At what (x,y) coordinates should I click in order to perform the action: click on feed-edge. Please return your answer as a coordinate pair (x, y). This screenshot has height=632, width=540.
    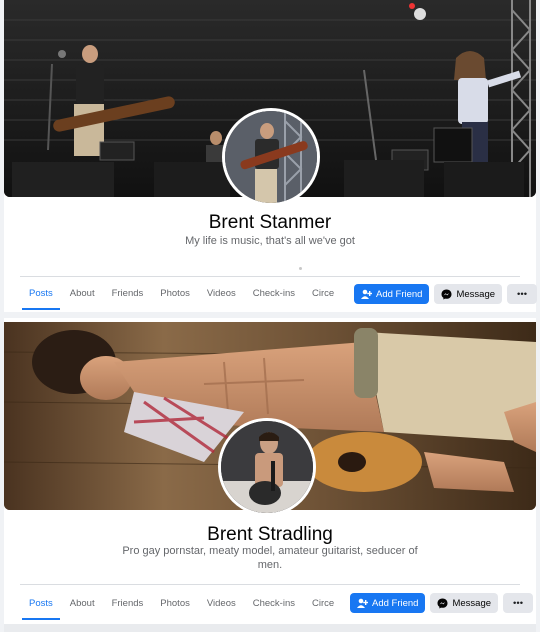
    Looking at the image, I should click on (270, 628).